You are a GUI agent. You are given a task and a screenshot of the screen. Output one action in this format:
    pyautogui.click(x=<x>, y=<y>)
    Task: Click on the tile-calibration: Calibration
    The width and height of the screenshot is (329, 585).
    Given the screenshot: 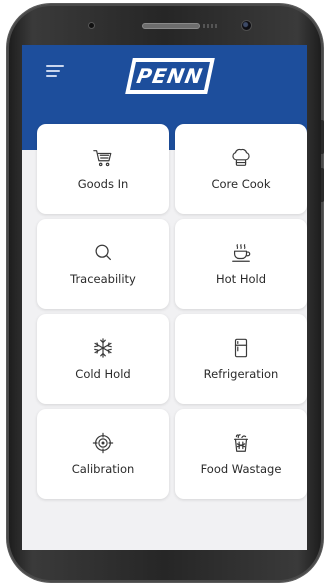 What is the action you would take?
    pyautogui.click(x=103, y=454)
    